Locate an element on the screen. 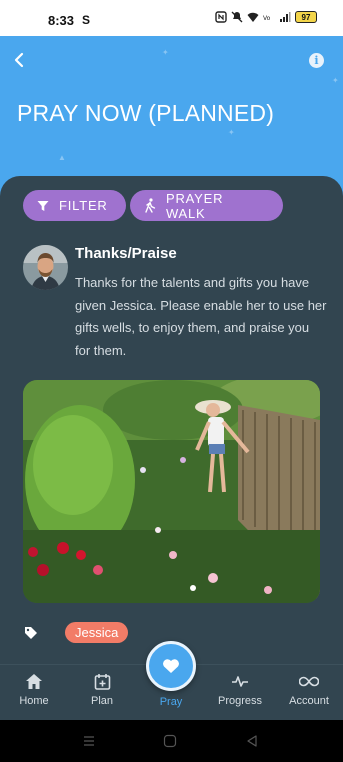  status-icons: Vo 97 is located at coordinates (266, 17).